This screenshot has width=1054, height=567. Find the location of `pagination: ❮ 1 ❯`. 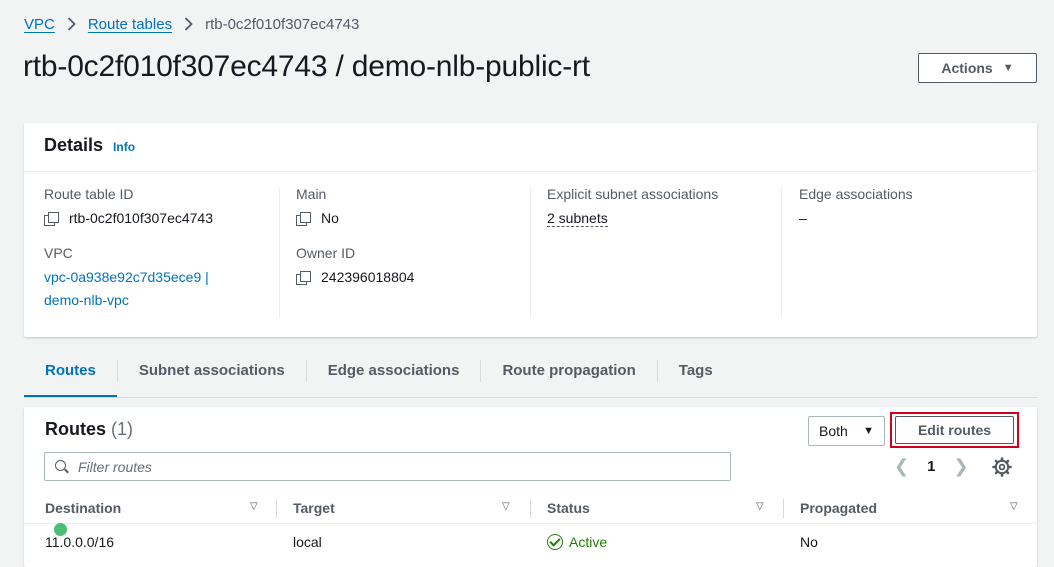

pagination: ❮ 1 ❯ is located at coordinates (931, 466).